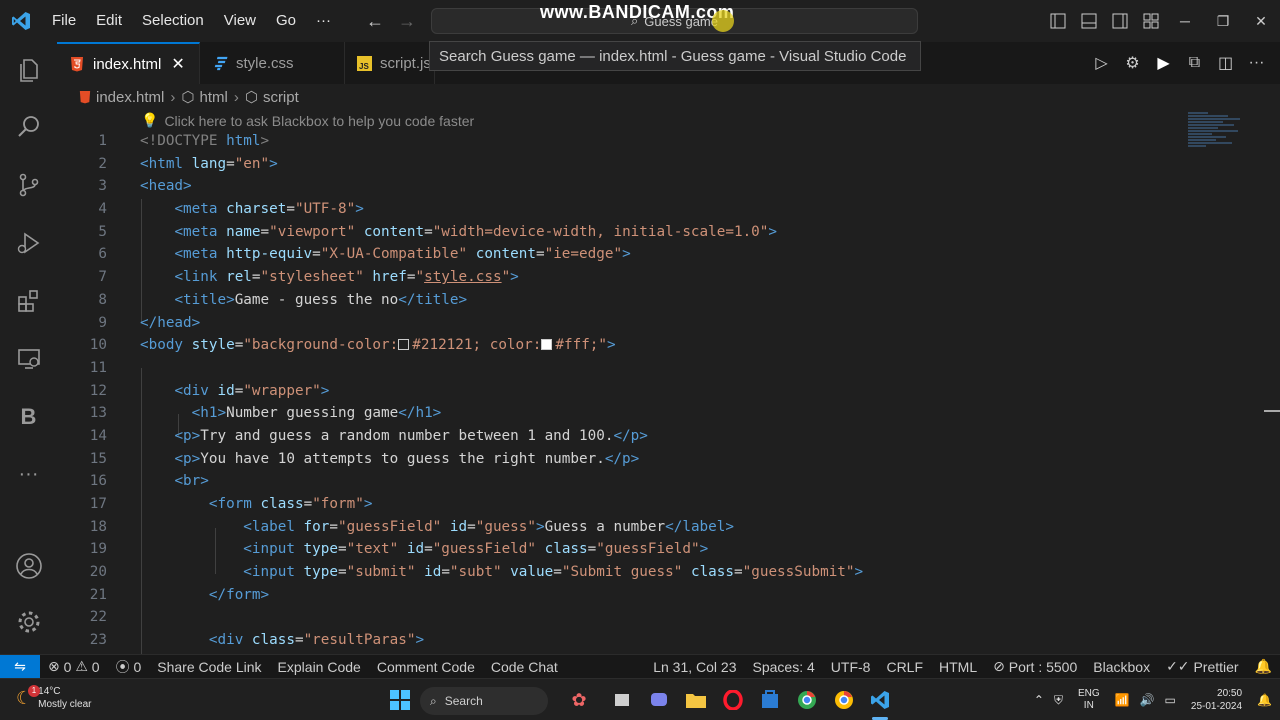 The image size is (1280, 720). What do you see at coordinates (1225, 63) in the screenshot?
I see `split-editor-icon: ◫` at bounding box center [1225, 63].